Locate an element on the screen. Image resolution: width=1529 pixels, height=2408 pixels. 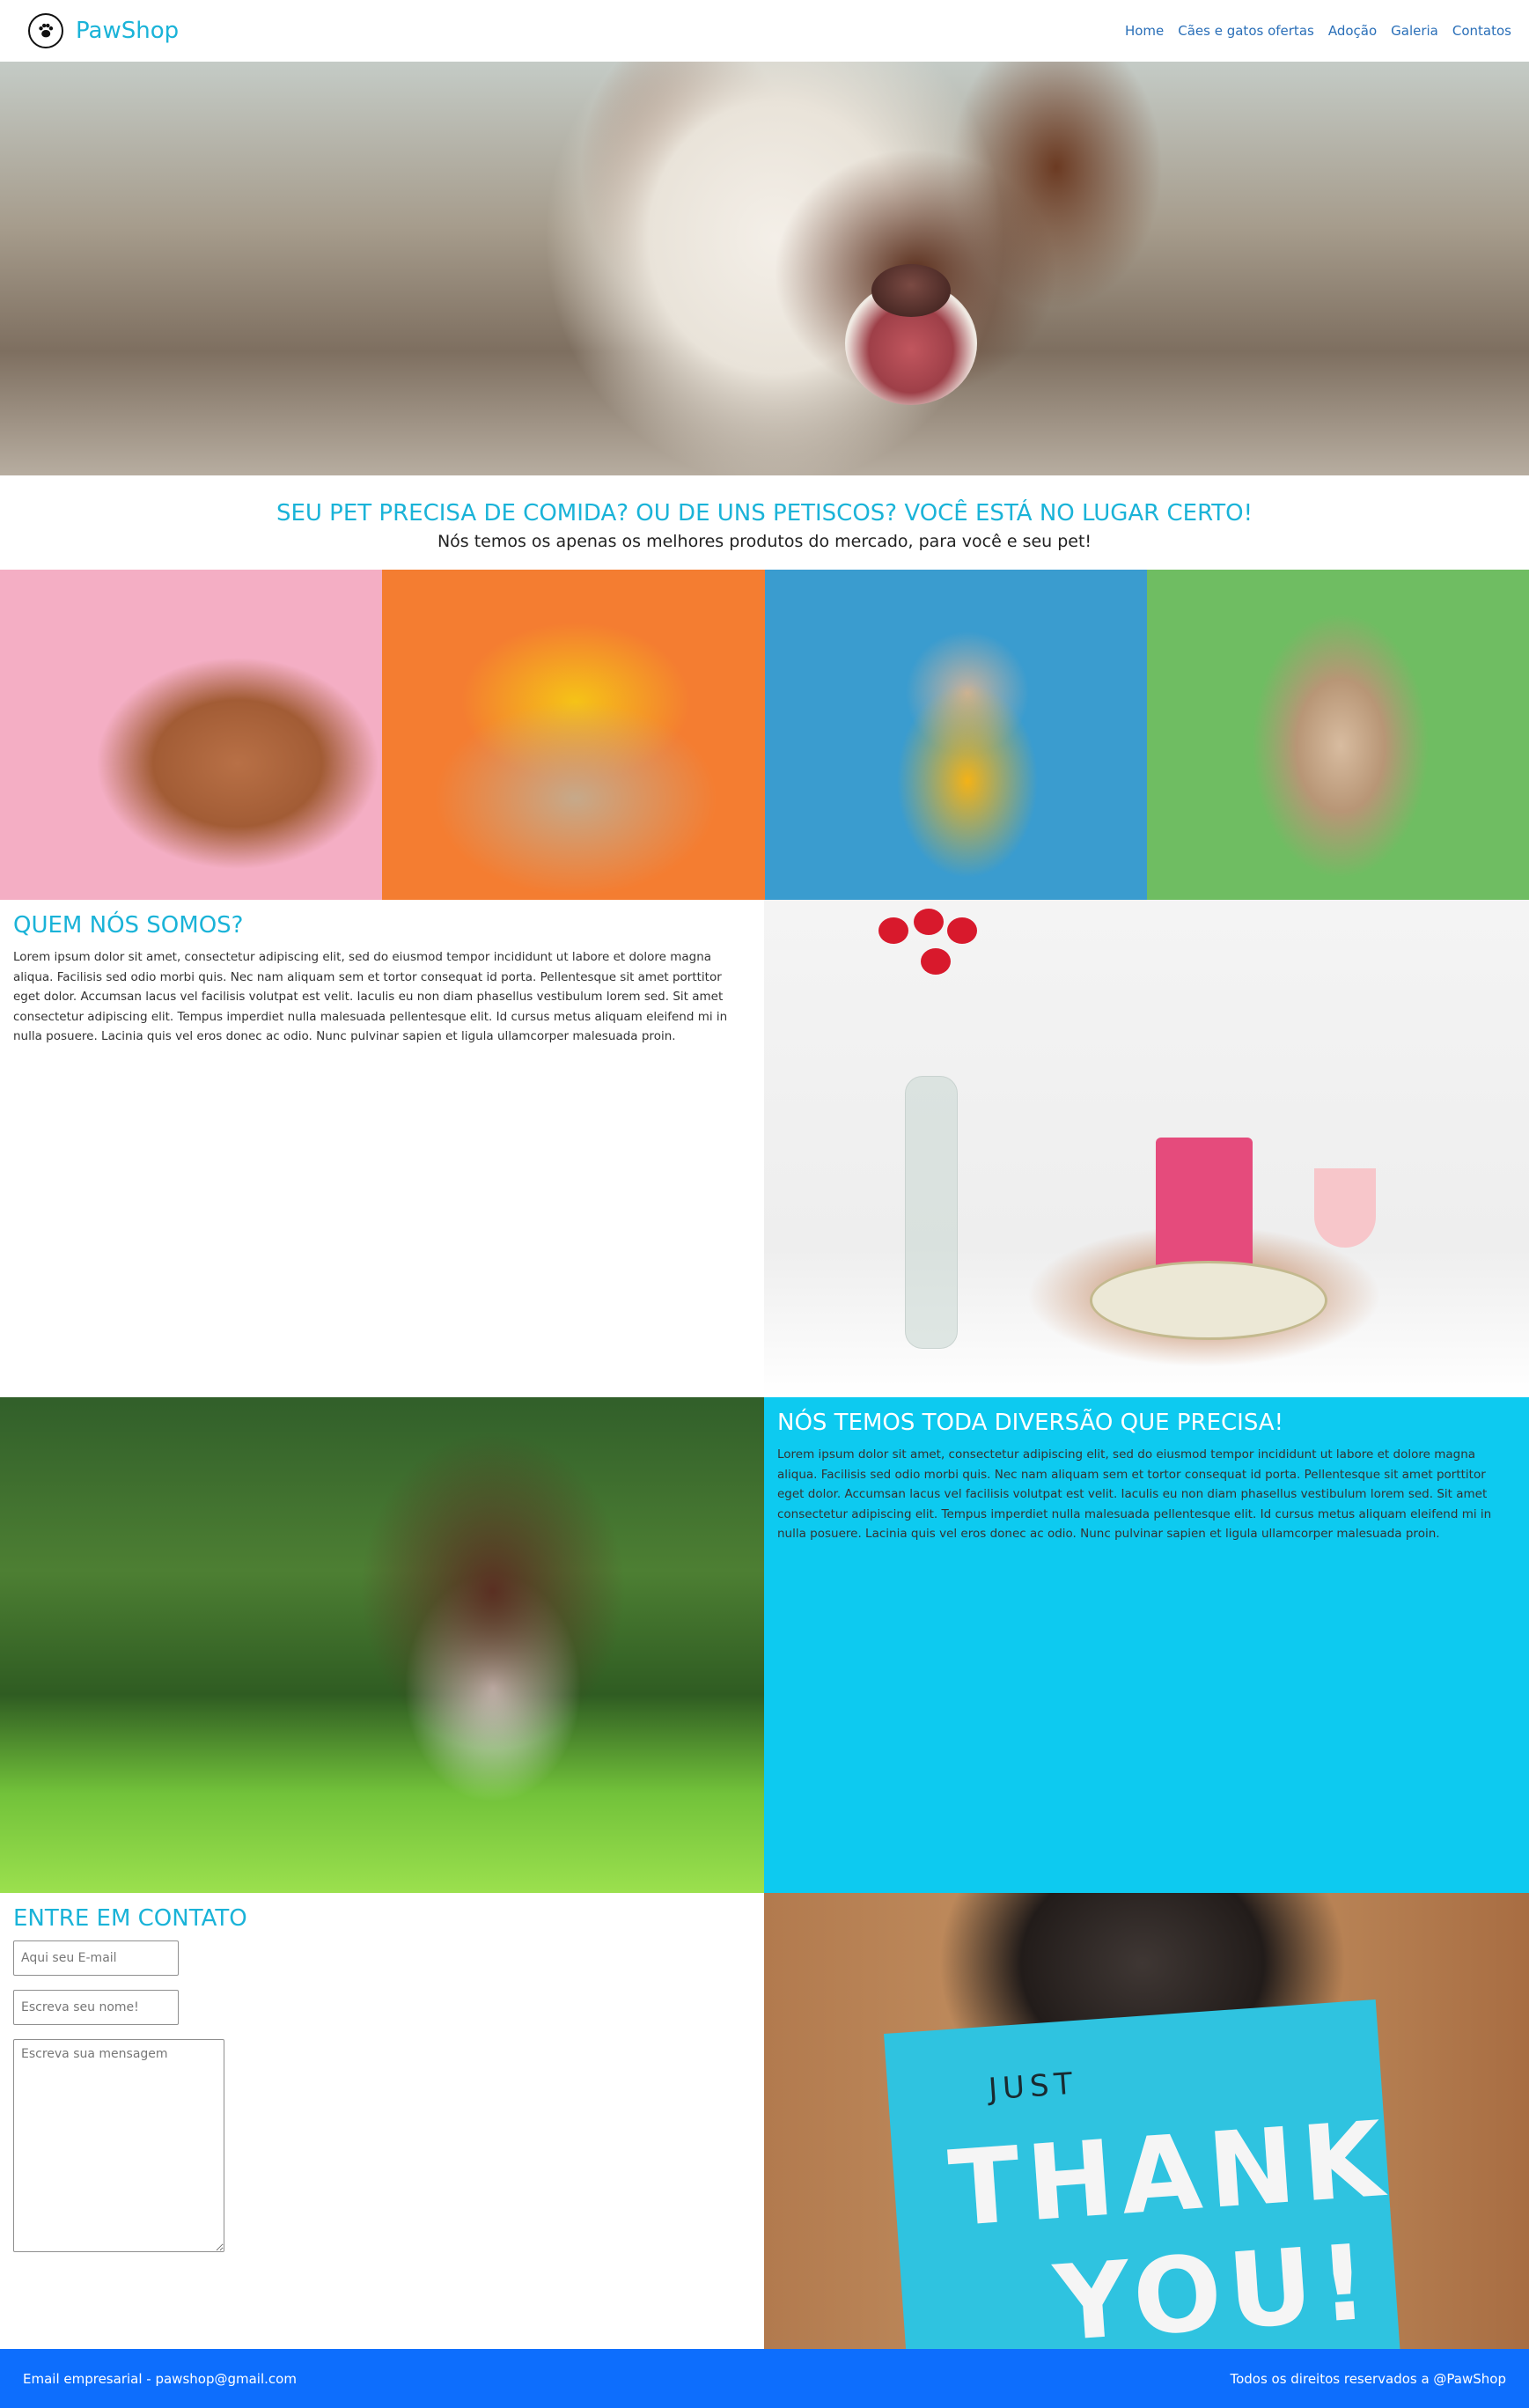
gallery is located at coordinates (764, 735).